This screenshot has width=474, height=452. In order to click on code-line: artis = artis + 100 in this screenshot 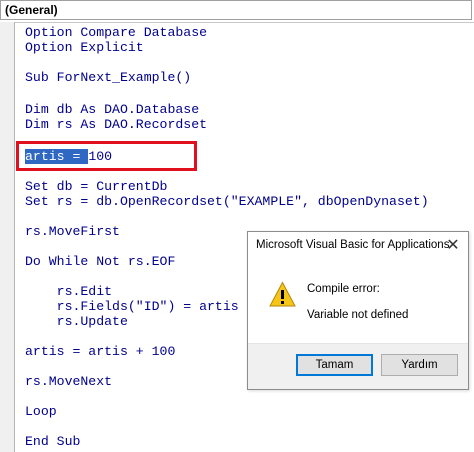, I will do `click(100, 351)`.